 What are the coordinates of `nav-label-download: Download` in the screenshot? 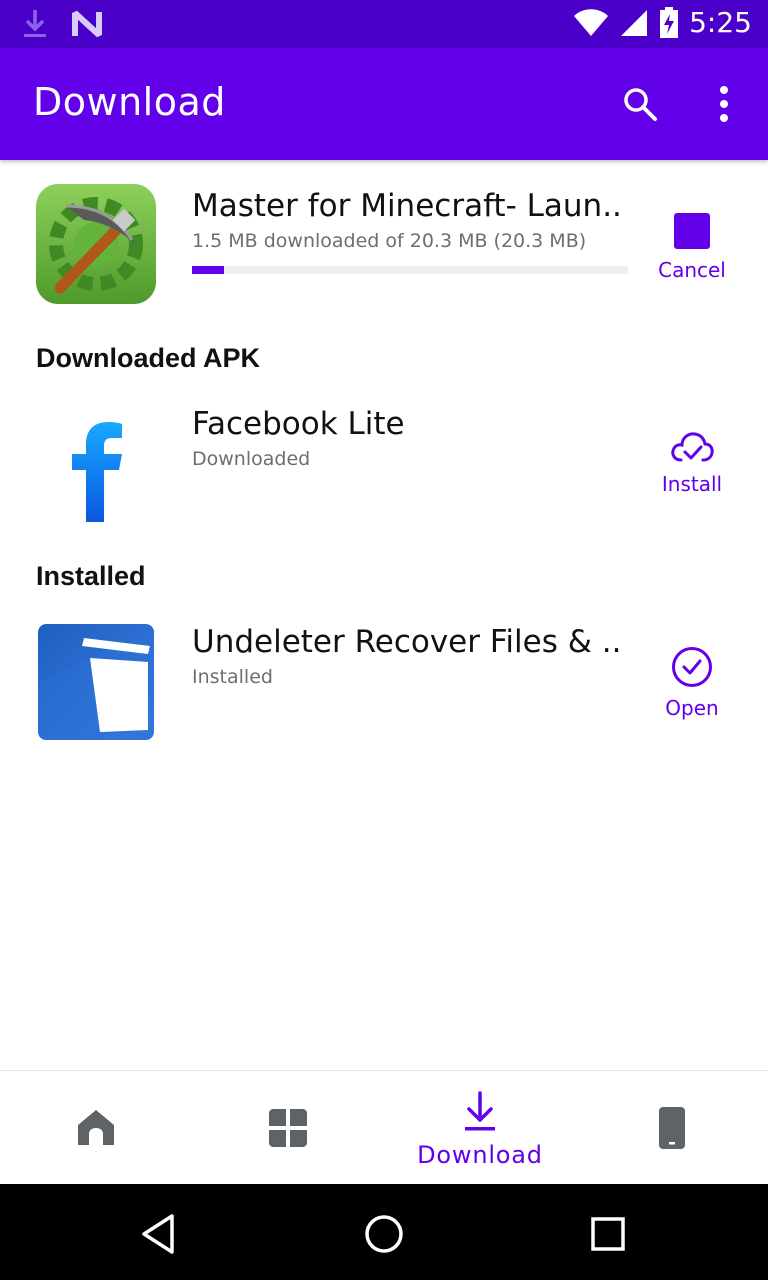 It's located at (480, 1155).